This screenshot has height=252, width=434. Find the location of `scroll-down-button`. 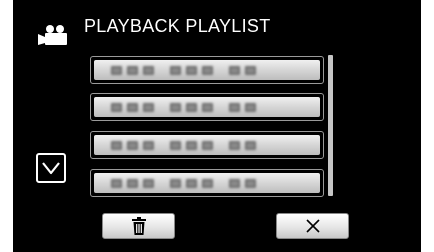

scroll-down-button is located at coordinates (51, 168).